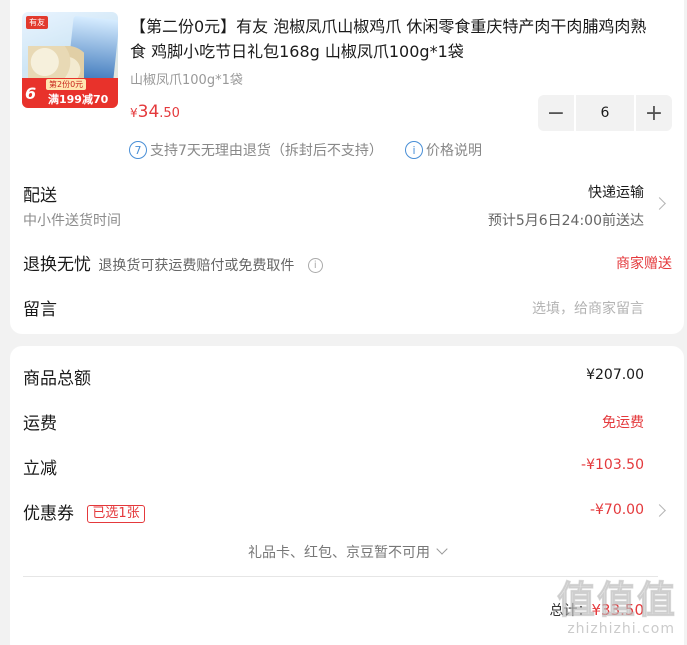  What do you see at coordinates (40, 424) in the screenshot?
I see `shipping-label: 运费` at bounding box center [40, 424].